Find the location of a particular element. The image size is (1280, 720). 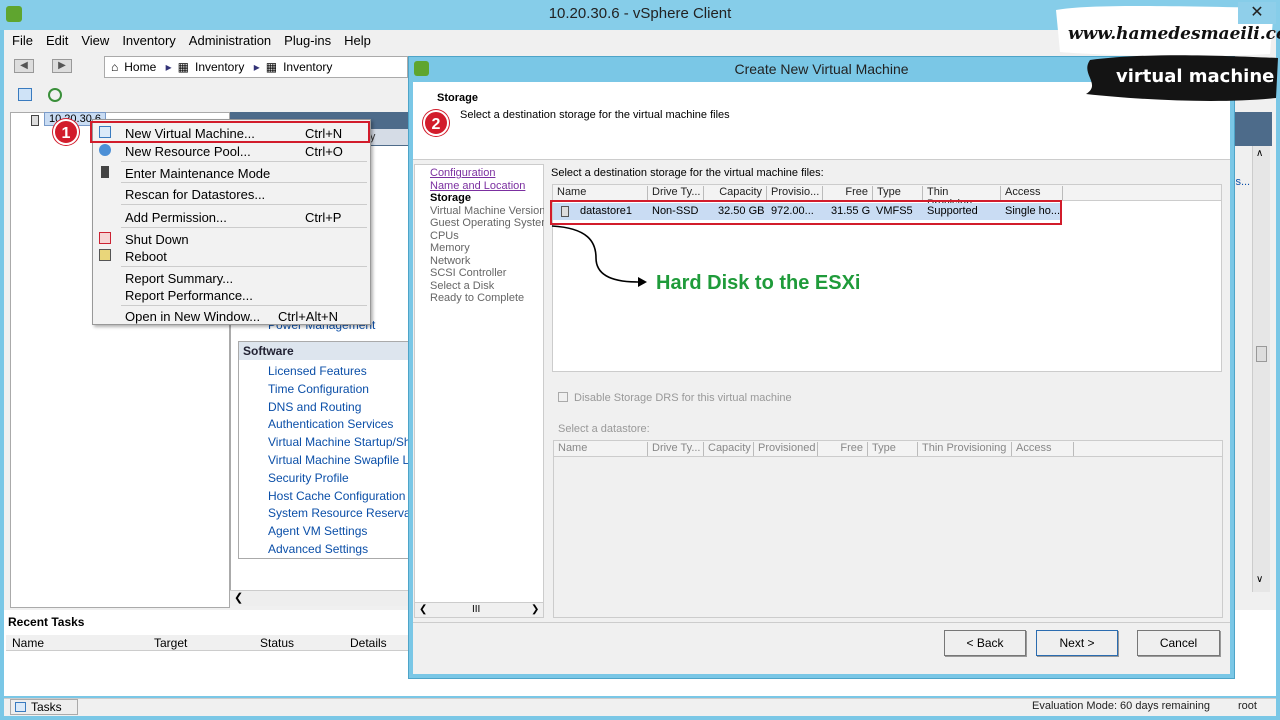

software-link: Virtual Machine Swapfile Lo is located at coordinates (339, 462).